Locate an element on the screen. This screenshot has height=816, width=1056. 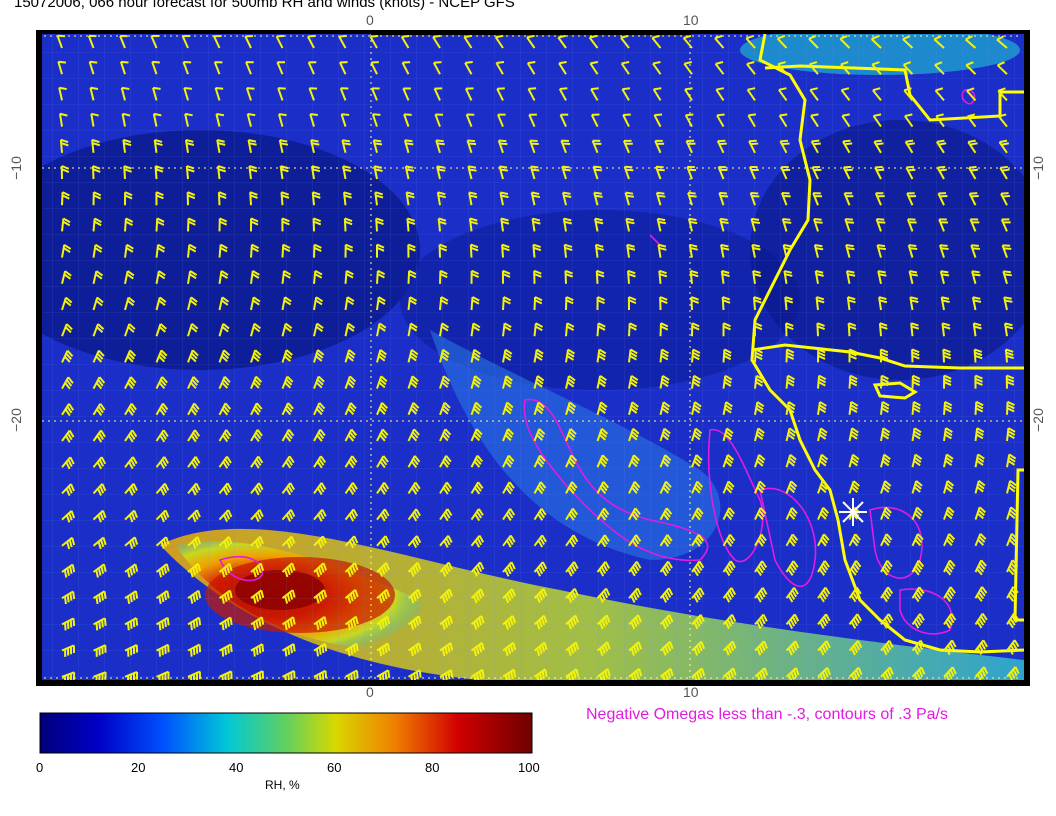
colorbar-tick-0: 0 is located at coordinates (40, 767).